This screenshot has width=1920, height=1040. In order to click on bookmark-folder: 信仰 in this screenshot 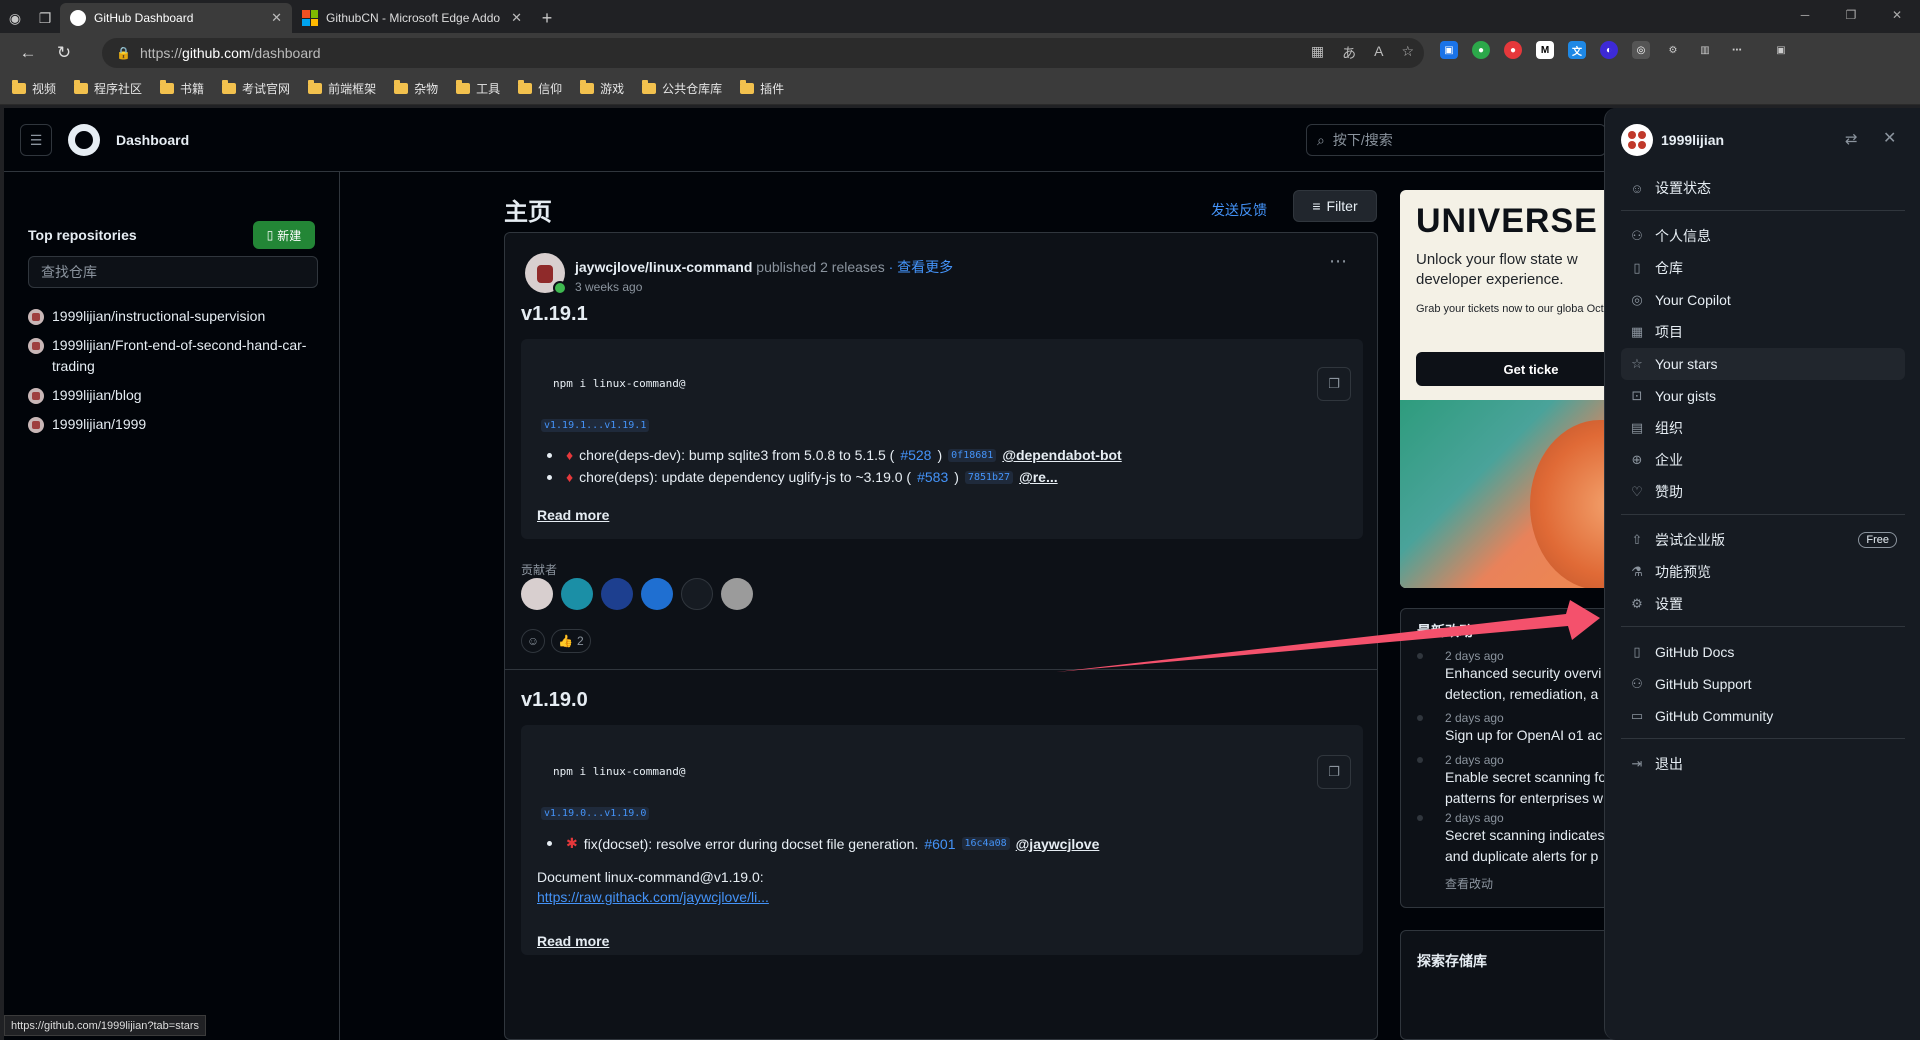, I will do `click(540, 88)`.